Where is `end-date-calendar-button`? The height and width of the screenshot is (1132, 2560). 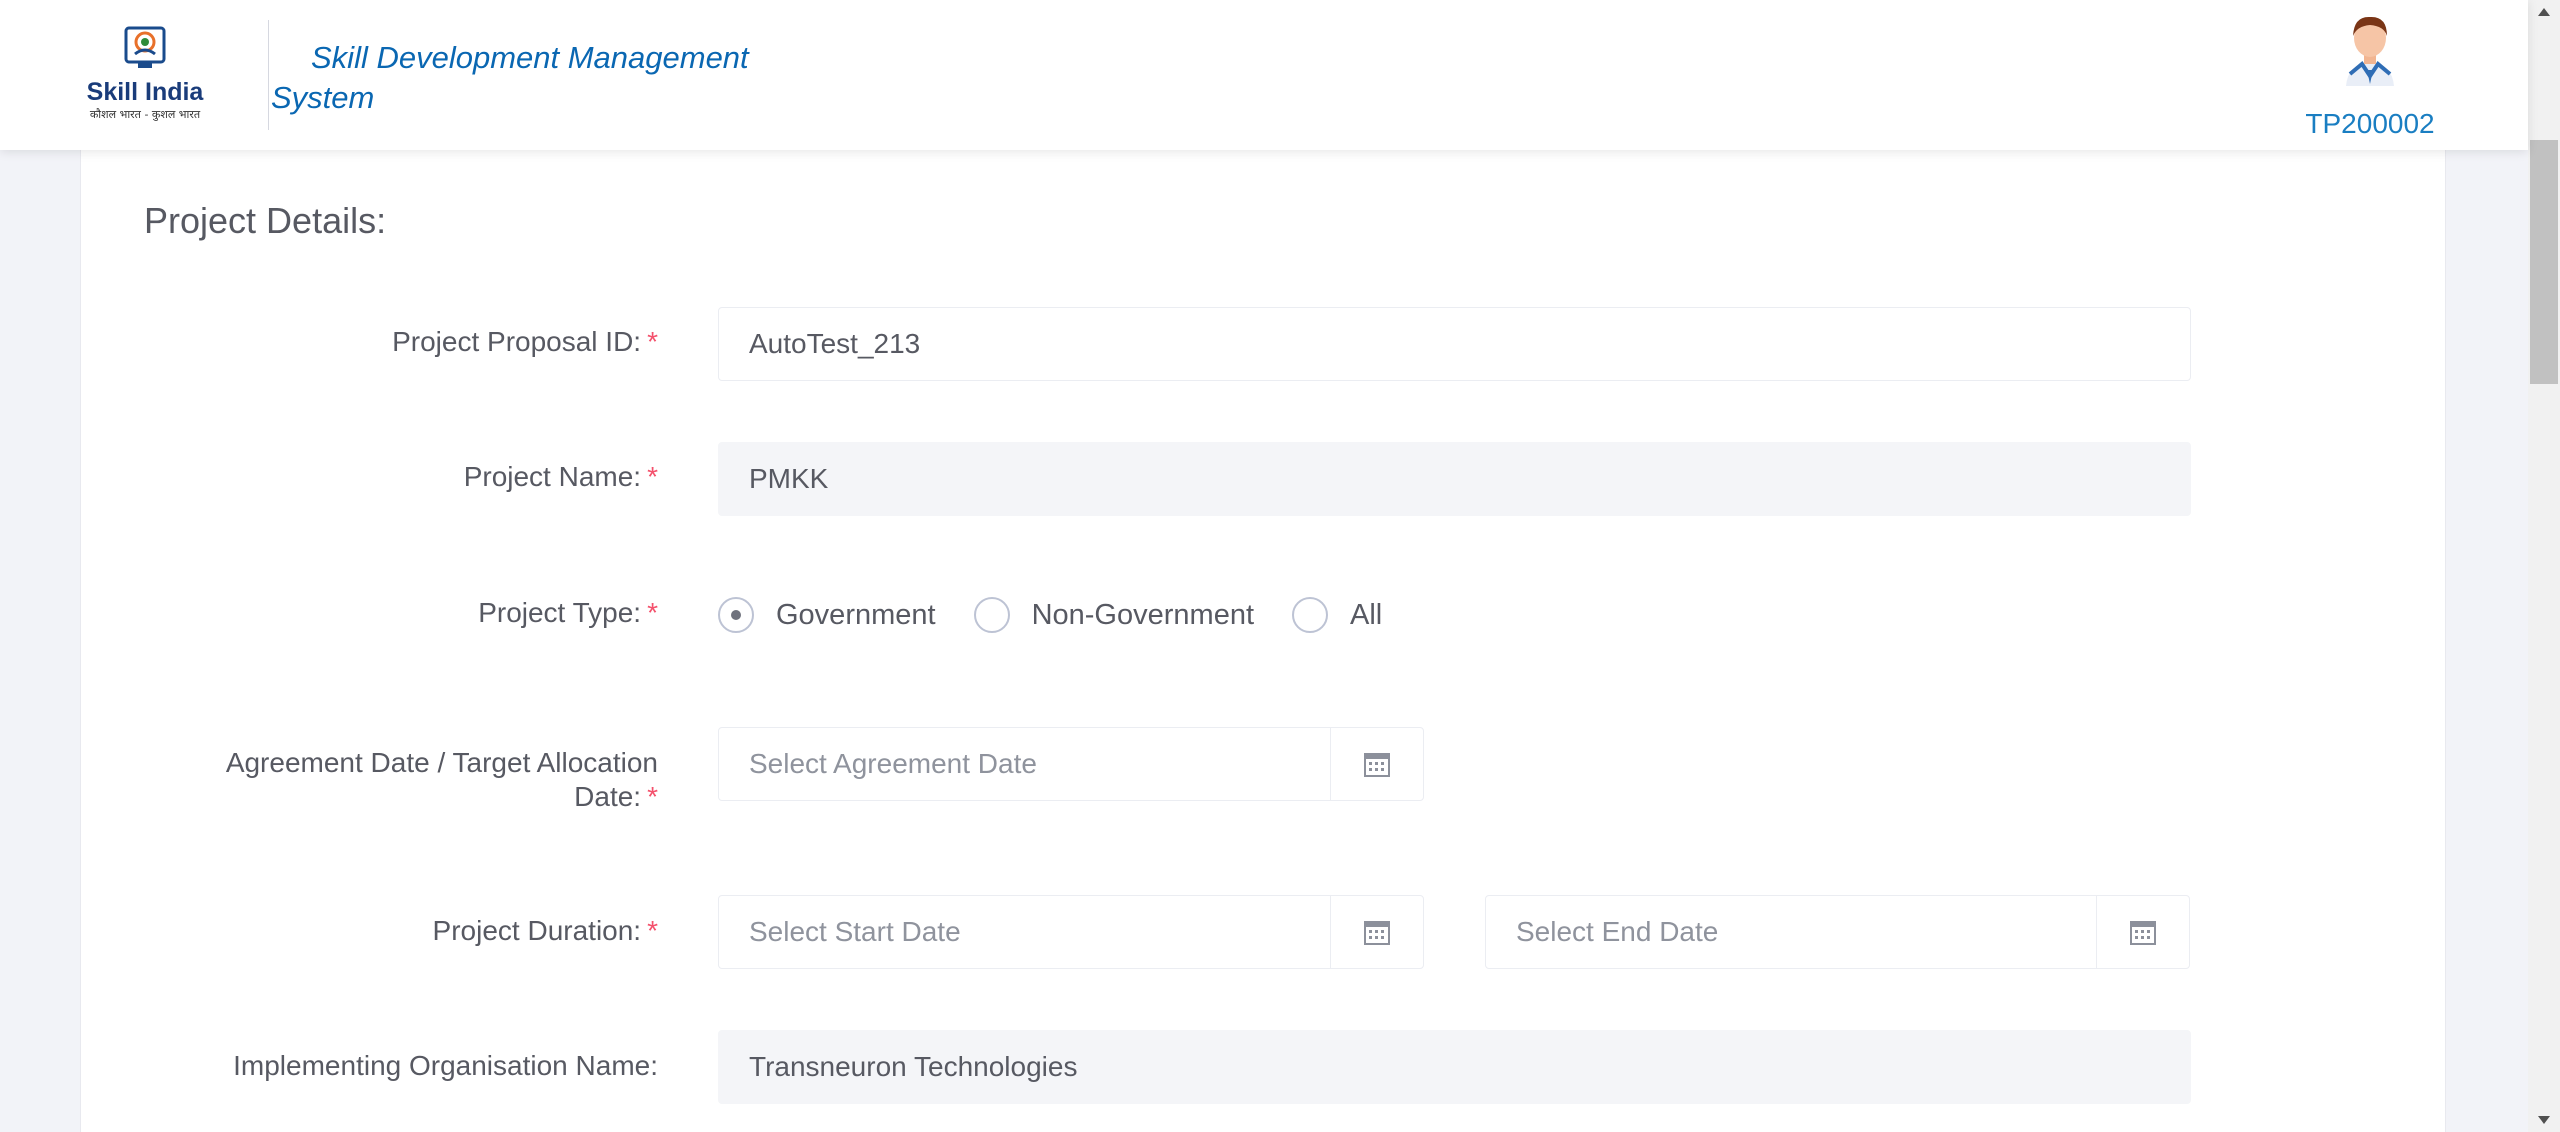
end-date-calendar-button is located at coordinates (2143, 932).